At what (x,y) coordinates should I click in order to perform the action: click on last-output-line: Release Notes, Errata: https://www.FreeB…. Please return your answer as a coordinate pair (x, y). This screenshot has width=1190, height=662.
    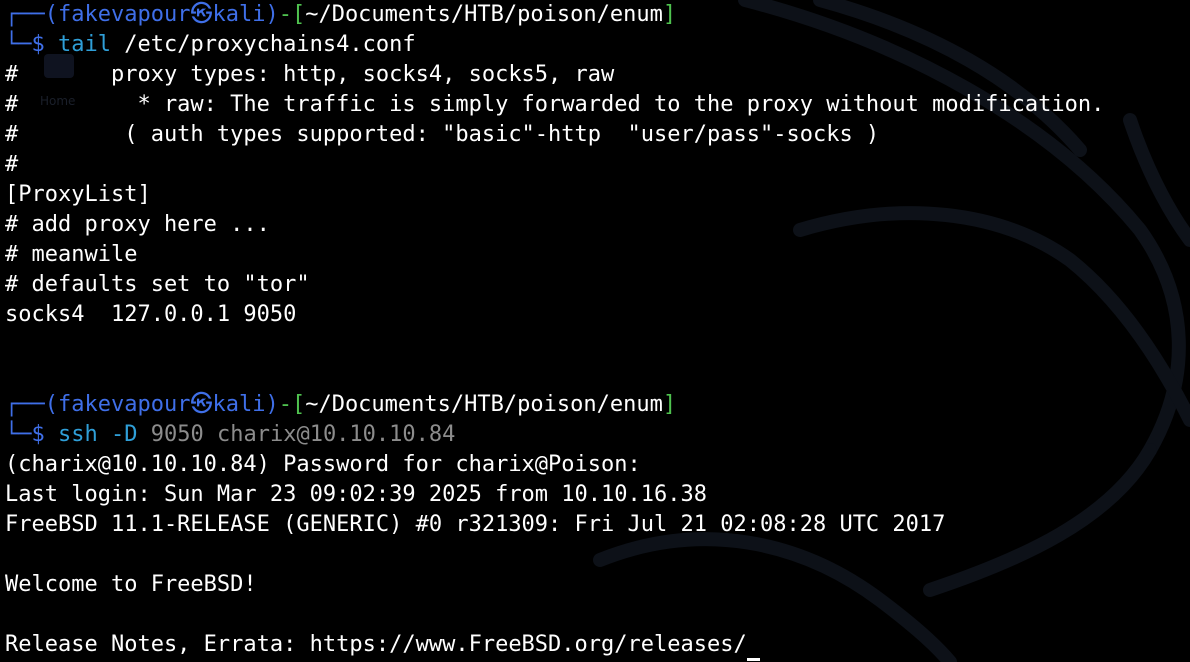
    Looking at the image, I should click on (595, 645).